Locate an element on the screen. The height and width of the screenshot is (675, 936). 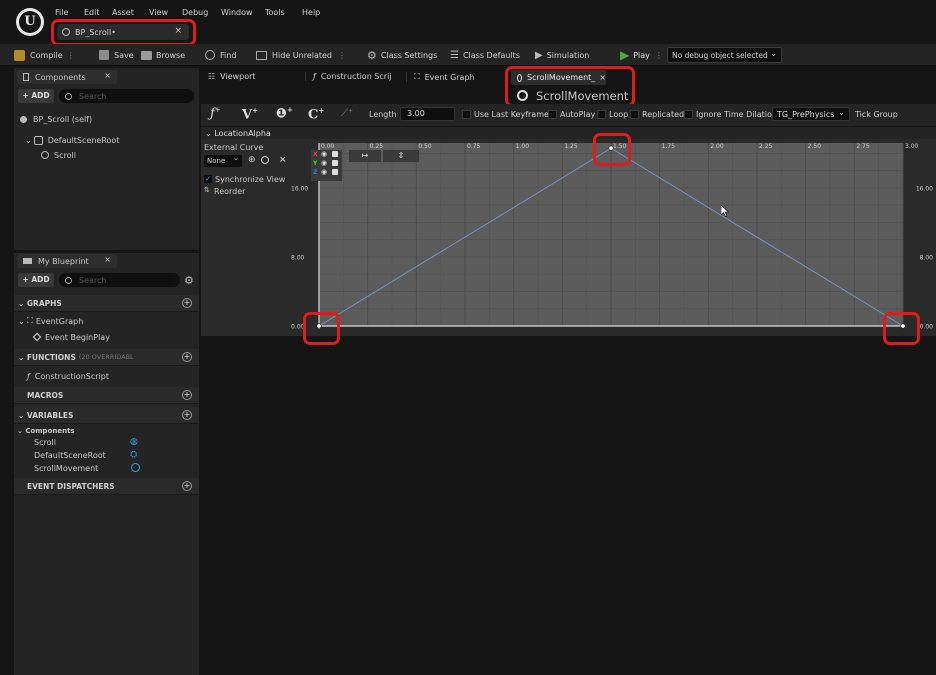
menu-view: View is located at coordinates (158, 12).